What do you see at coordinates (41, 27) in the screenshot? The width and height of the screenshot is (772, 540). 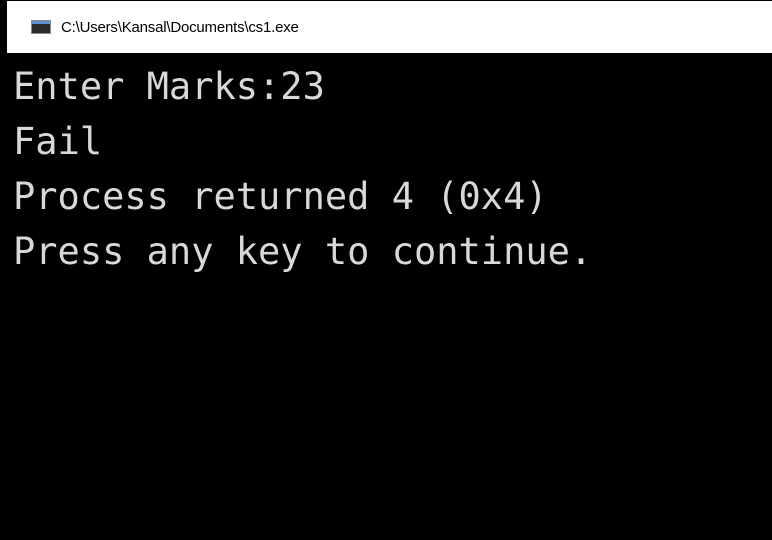 I see `console-app-icon` at bounding box center [41, 27].